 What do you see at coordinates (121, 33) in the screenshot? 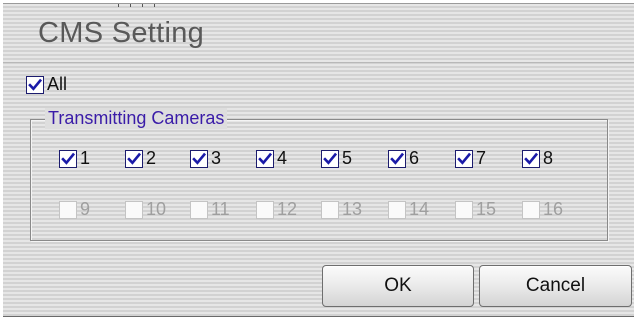
I see `dialog-title: CMS Setting` at bounding box center [121, 33].